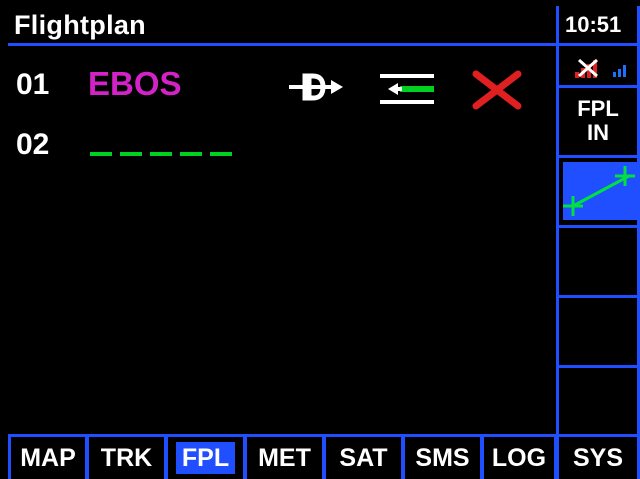 This screenshot has width=640, height=479. I want to click on insert-waypoint-icon, so click(408, 89).